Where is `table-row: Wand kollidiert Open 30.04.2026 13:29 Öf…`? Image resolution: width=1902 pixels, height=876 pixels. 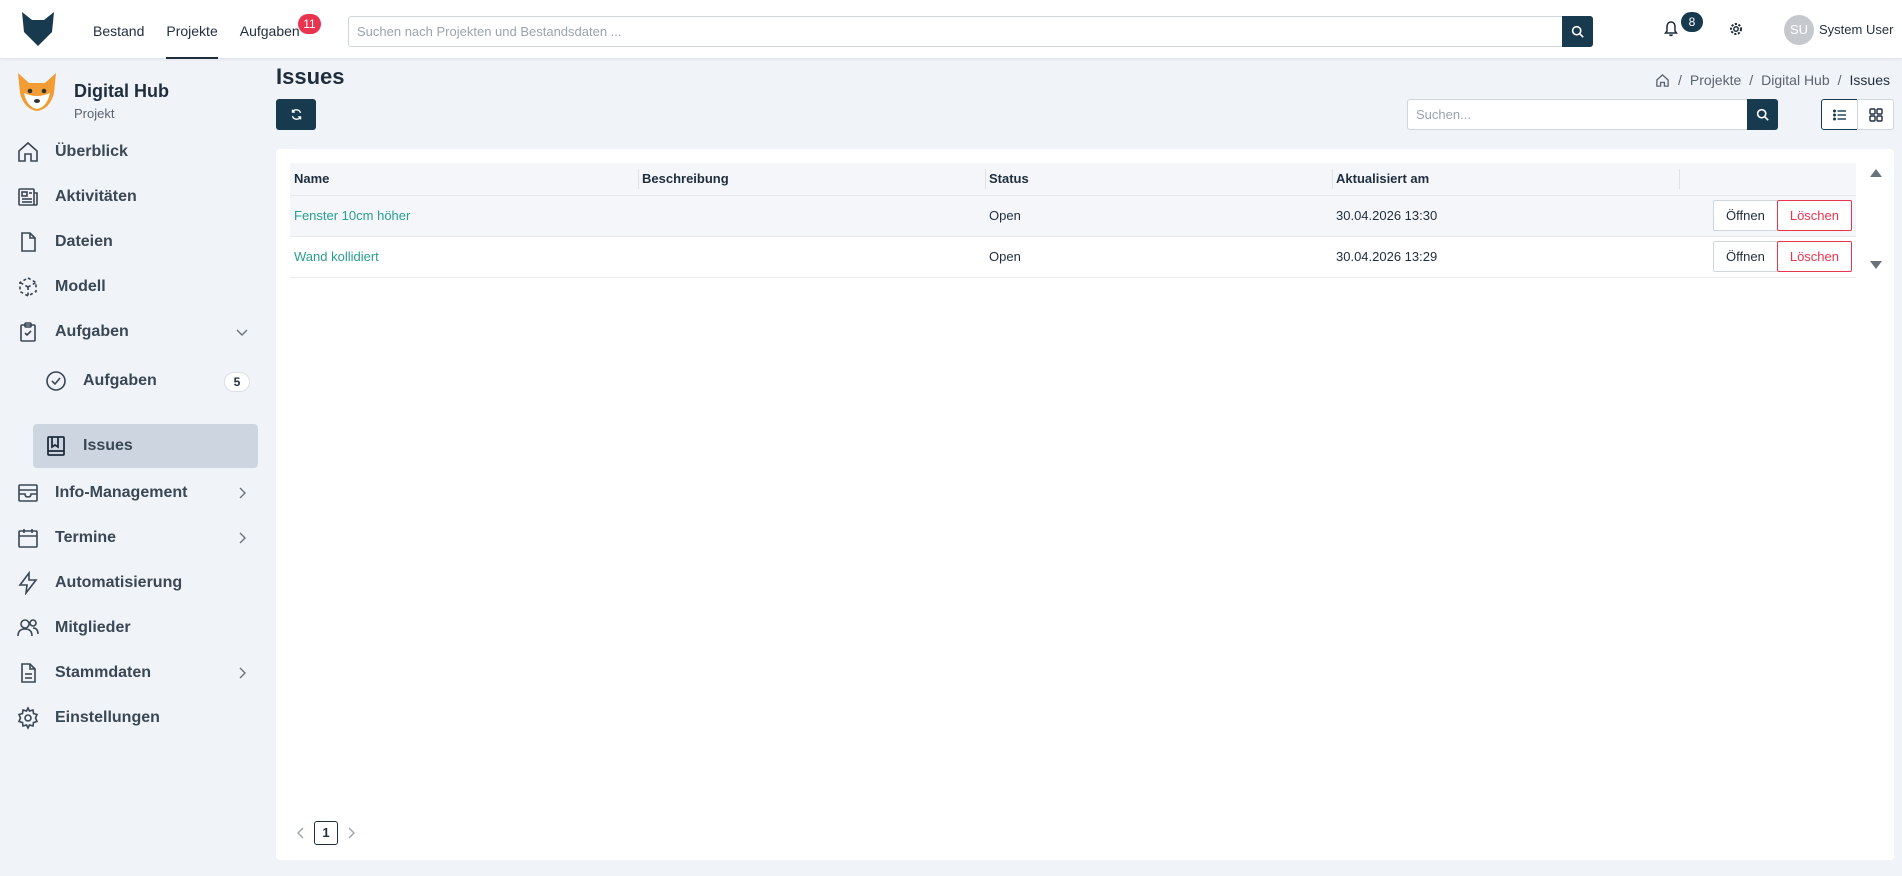
table-row: Wand kollidiert Open 30.04.2026 13:29 Öf… is located at coordinates (1073, 257).